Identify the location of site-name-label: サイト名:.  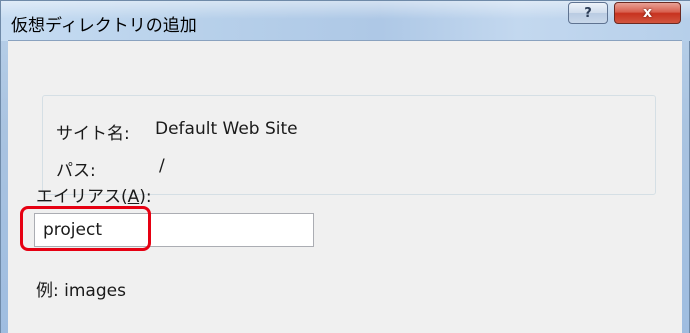
(93, 134).